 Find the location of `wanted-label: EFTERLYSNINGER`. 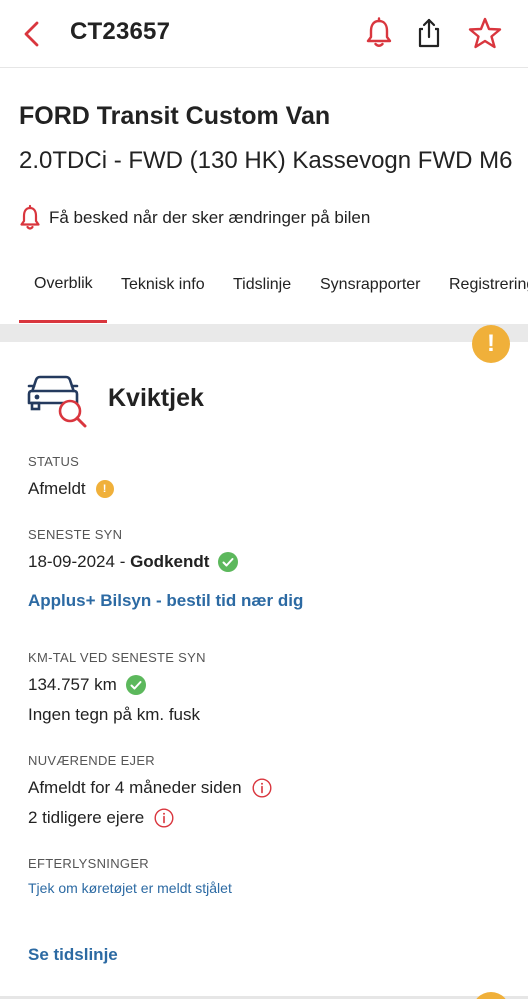

wanted-label: EFTERLYSNINGER is located at coordinates (88, 863).